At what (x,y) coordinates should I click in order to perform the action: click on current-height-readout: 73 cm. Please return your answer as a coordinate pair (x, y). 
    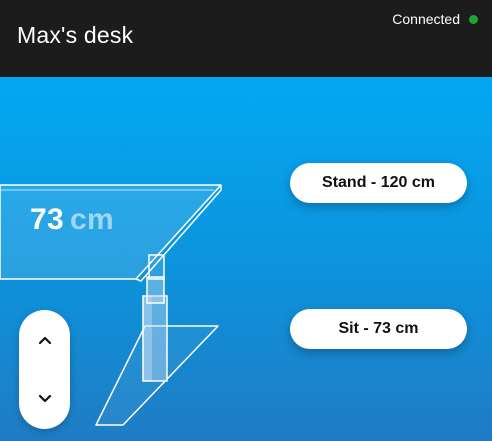
    Looking at the image, I should click on (72, 220).